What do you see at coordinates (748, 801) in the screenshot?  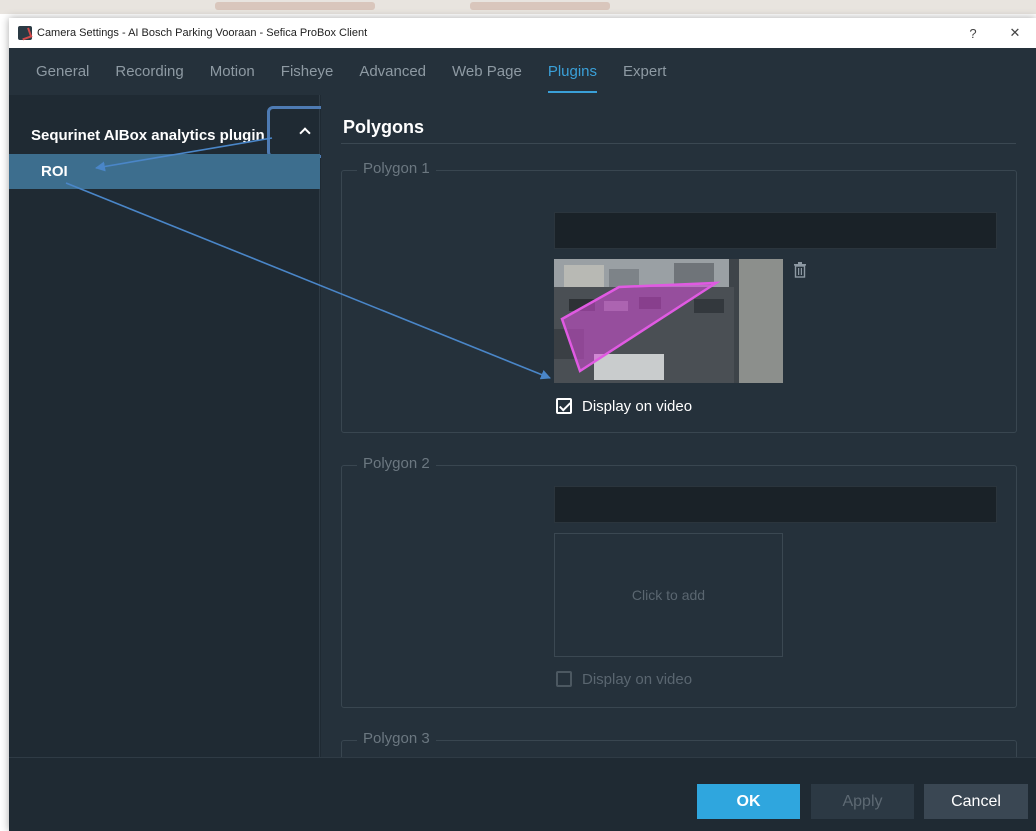 I see `ok-button: OK` at bounding box center [748, 801].